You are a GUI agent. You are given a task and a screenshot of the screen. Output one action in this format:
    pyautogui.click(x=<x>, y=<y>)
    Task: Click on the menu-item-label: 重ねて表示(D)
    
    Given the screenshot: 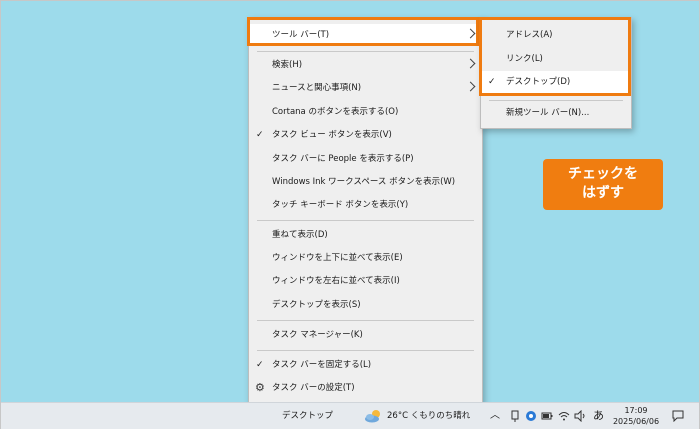 What is the action you would take?
    pyautogui.click(x=300, y=235)
    